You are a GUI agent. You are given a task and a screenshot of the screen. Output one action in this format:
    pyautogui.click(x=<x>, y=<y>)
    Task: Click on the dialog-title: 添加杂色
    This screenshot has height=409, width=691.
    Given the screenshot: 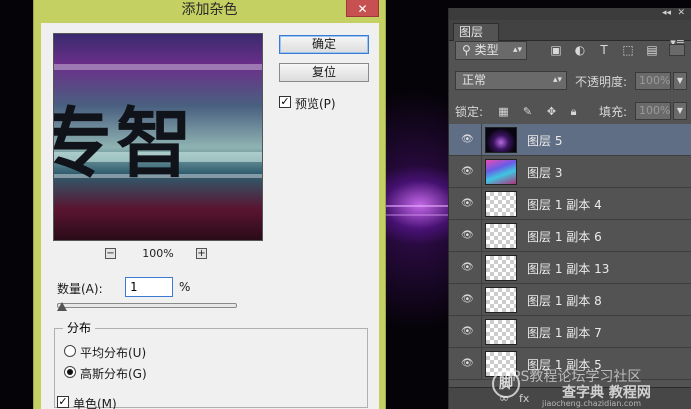 What is the action you would take?
    pyautogui.click(x=209, y=10)
    